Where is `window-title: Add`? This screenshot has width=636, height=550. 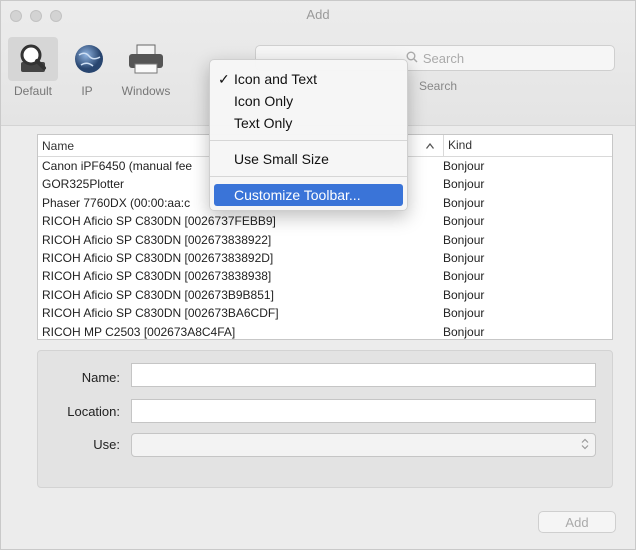
window-title: Add is located at coordinates (318, 14).